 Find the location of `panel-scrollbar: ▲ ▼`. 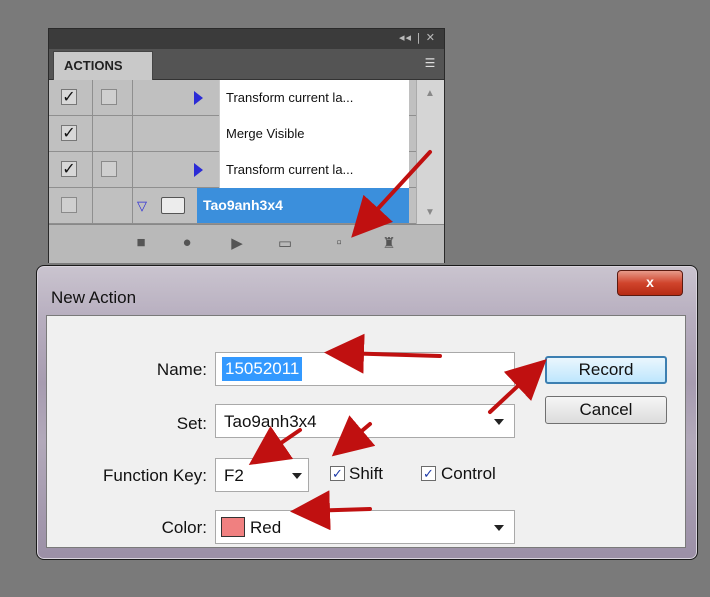

panel-scrollbar: ▲ ▼ is located at coordinates (430, 152).